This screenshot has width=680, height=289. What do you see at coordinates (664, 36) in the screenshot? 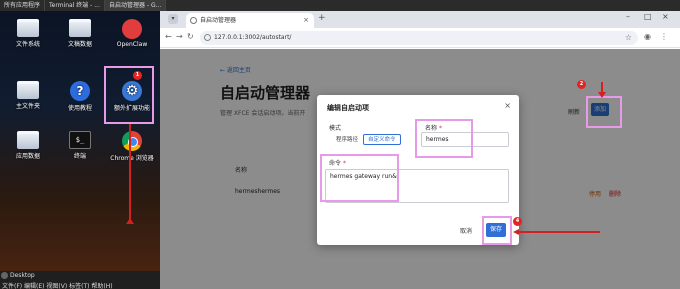
I see `menu-kebab-icon: ⋮` at bounding box center [664, 36].